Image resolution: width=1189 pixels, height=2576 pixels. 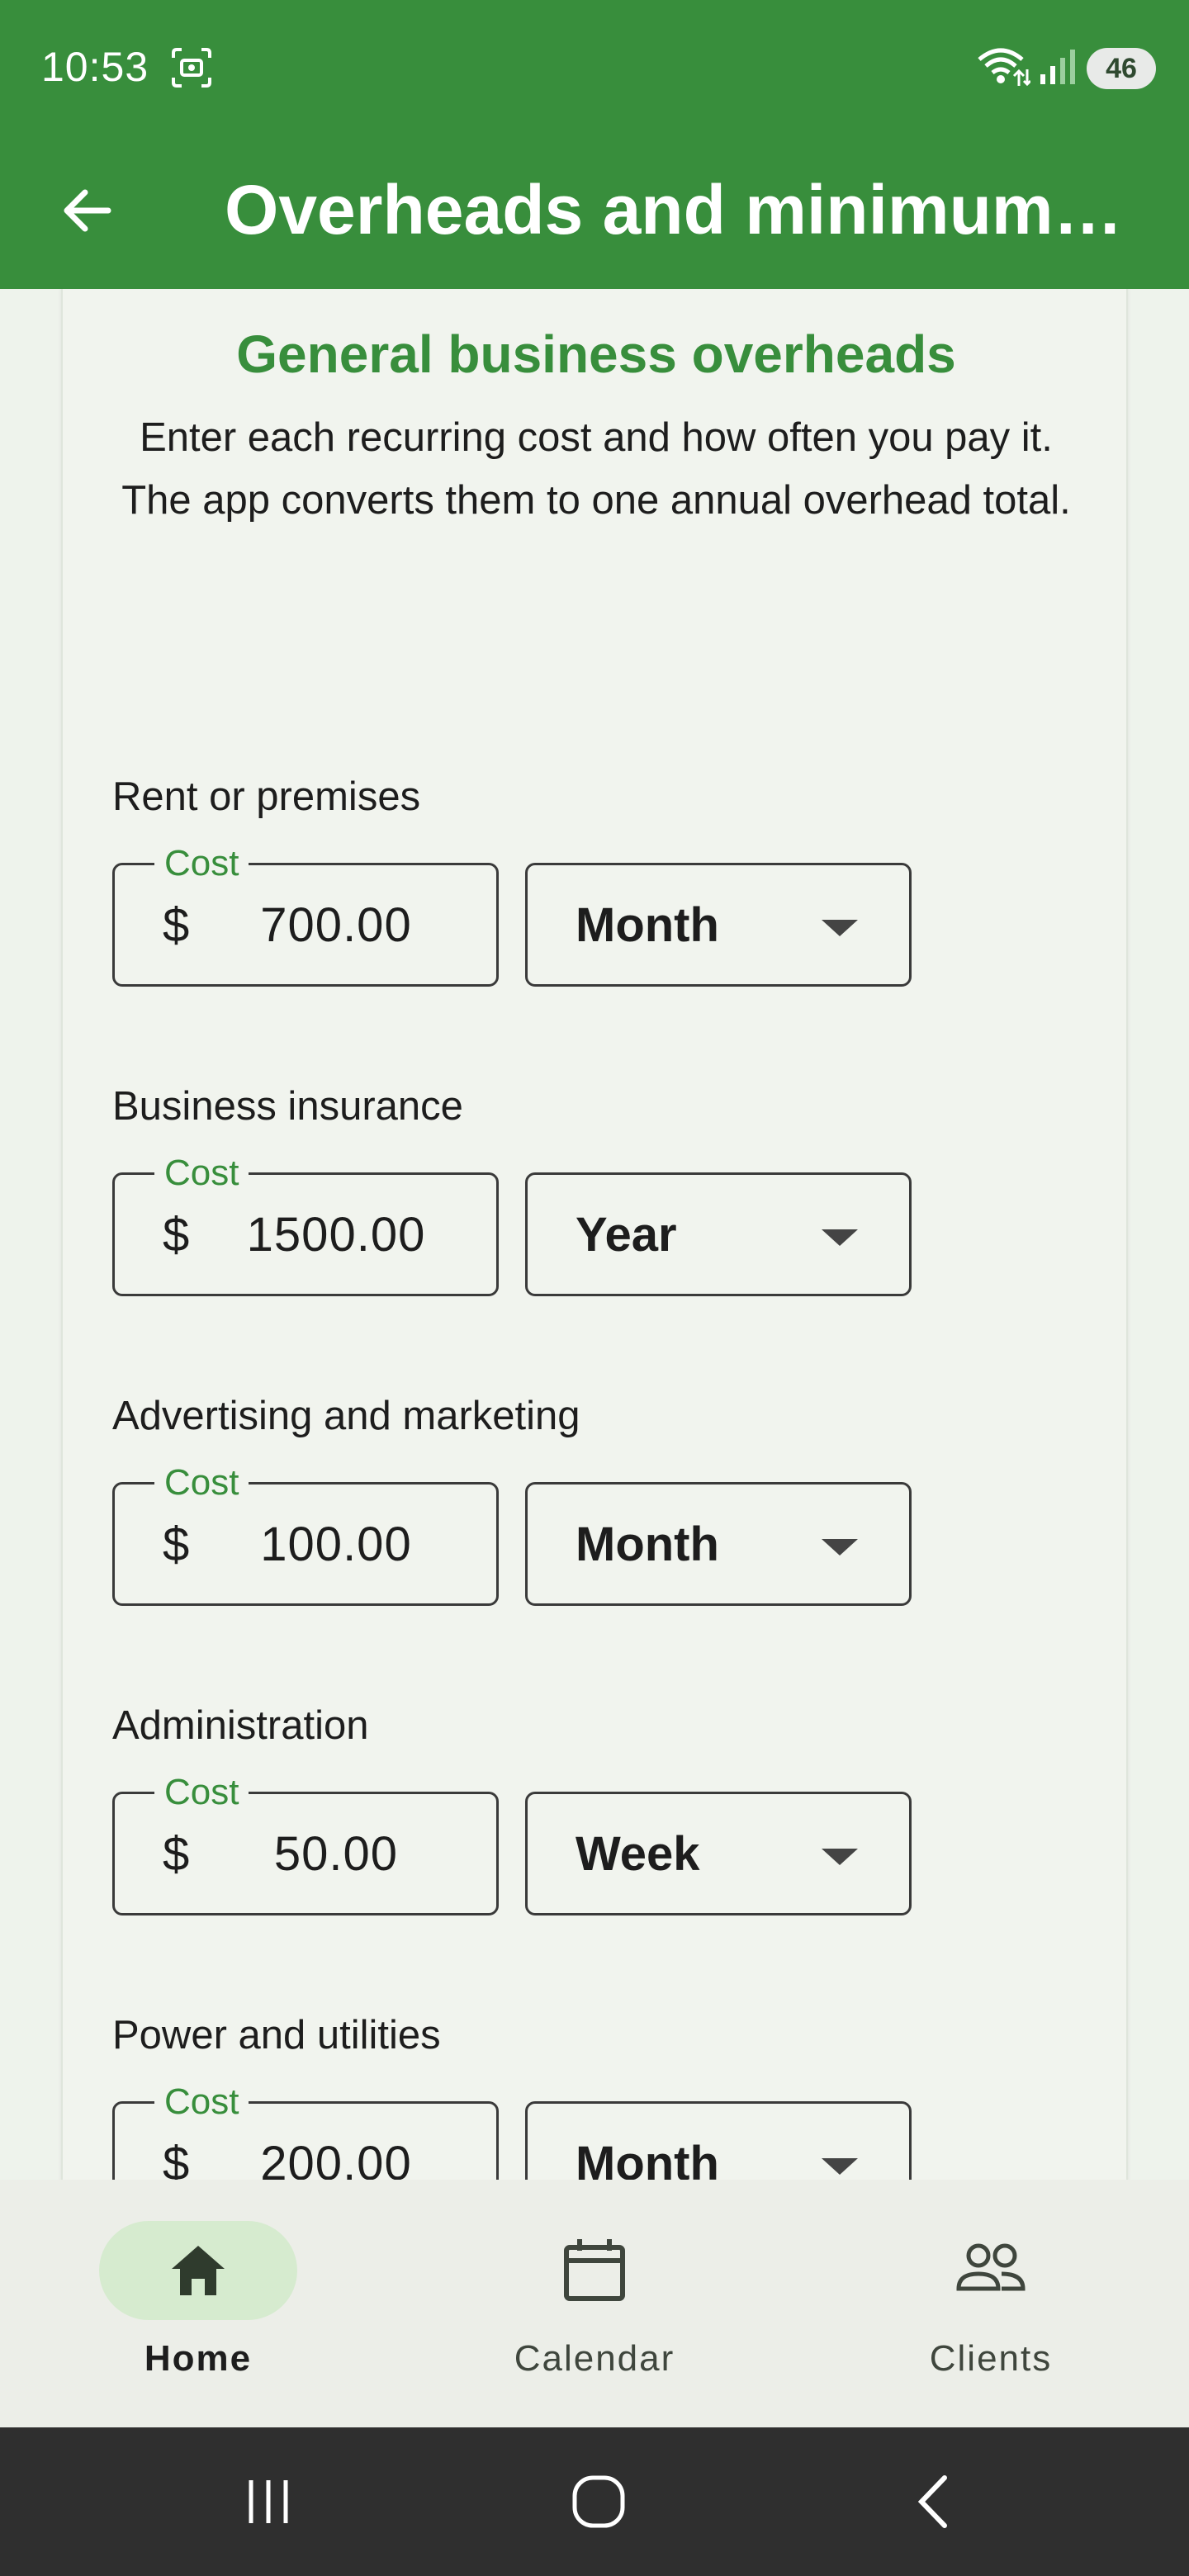 I want to click on item-label: Power and utilities, so click(x=276, y=2035).